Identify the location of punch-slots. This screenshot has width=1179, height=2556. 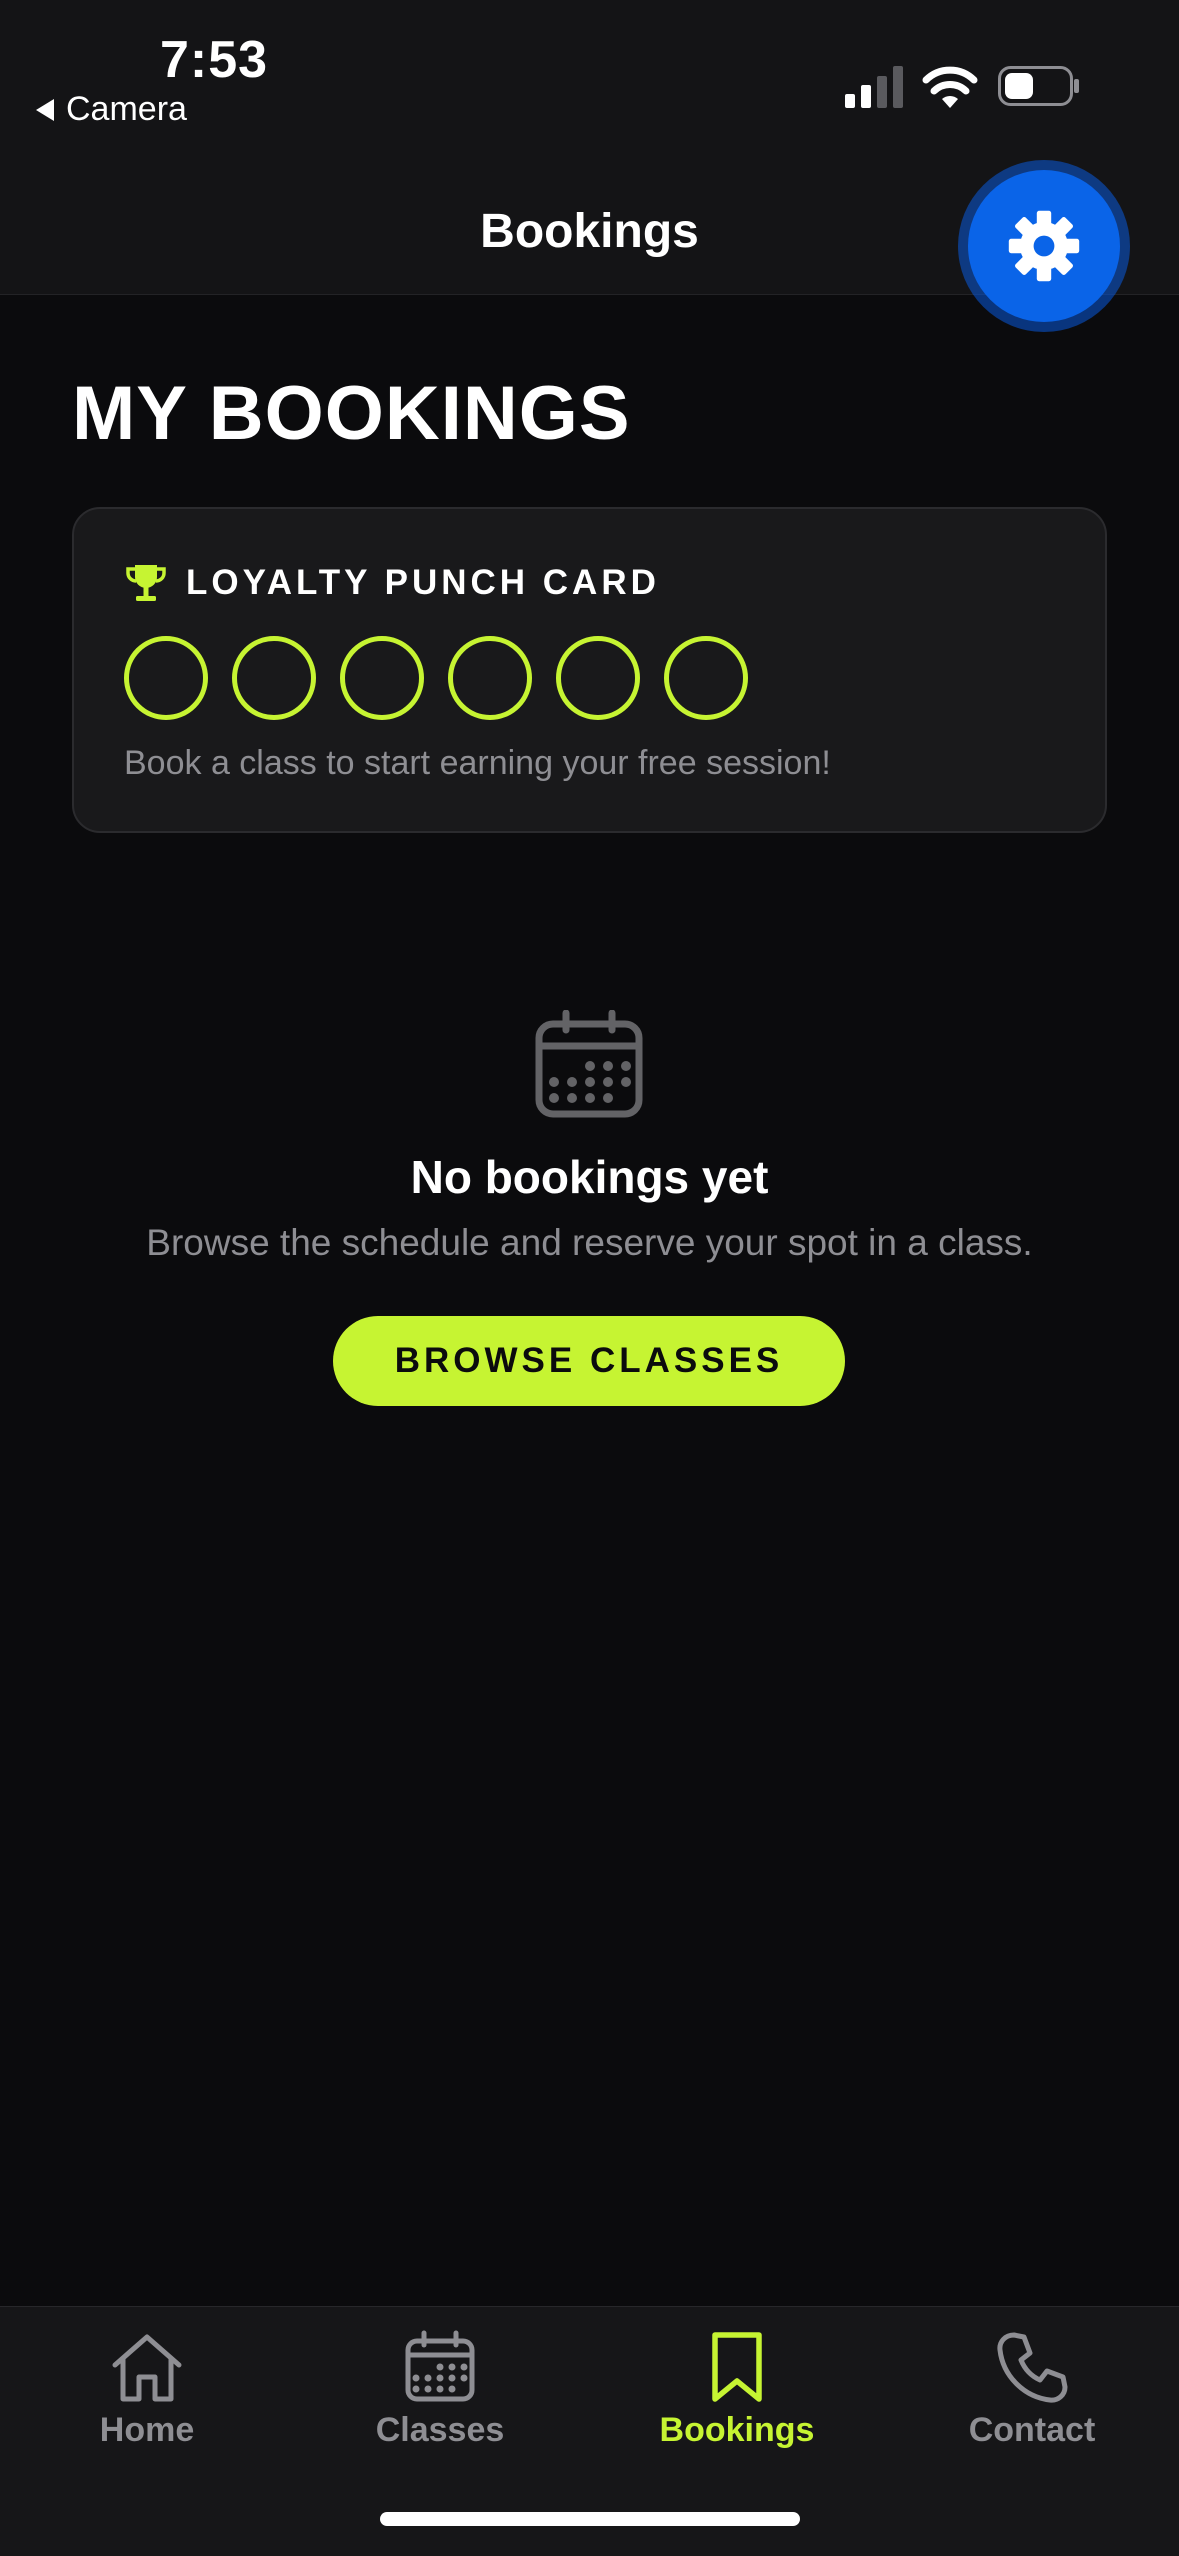
(436, 678).